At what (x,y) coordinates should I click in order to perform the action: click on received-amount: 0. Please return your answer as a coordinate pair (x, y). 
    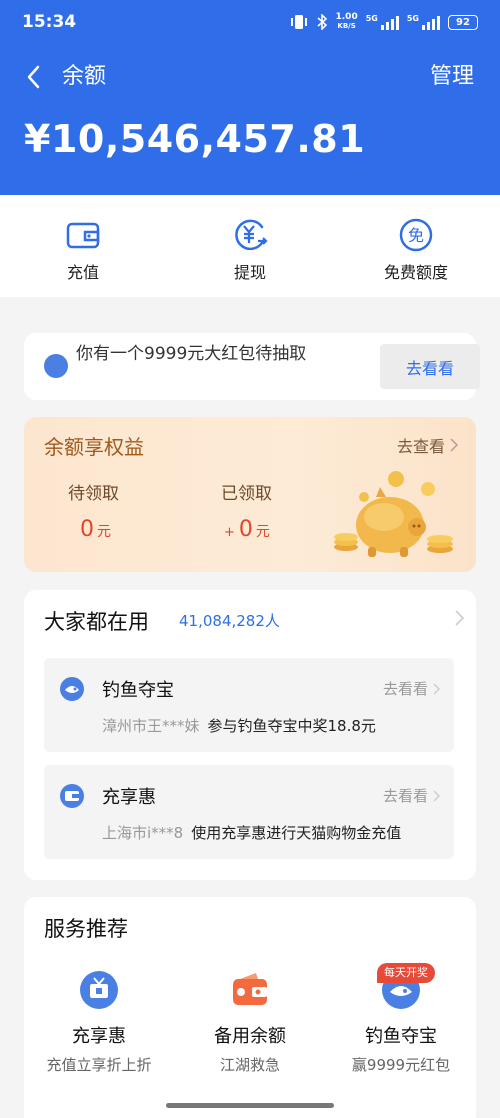
    Looking at the image, I should click on (245, 529).